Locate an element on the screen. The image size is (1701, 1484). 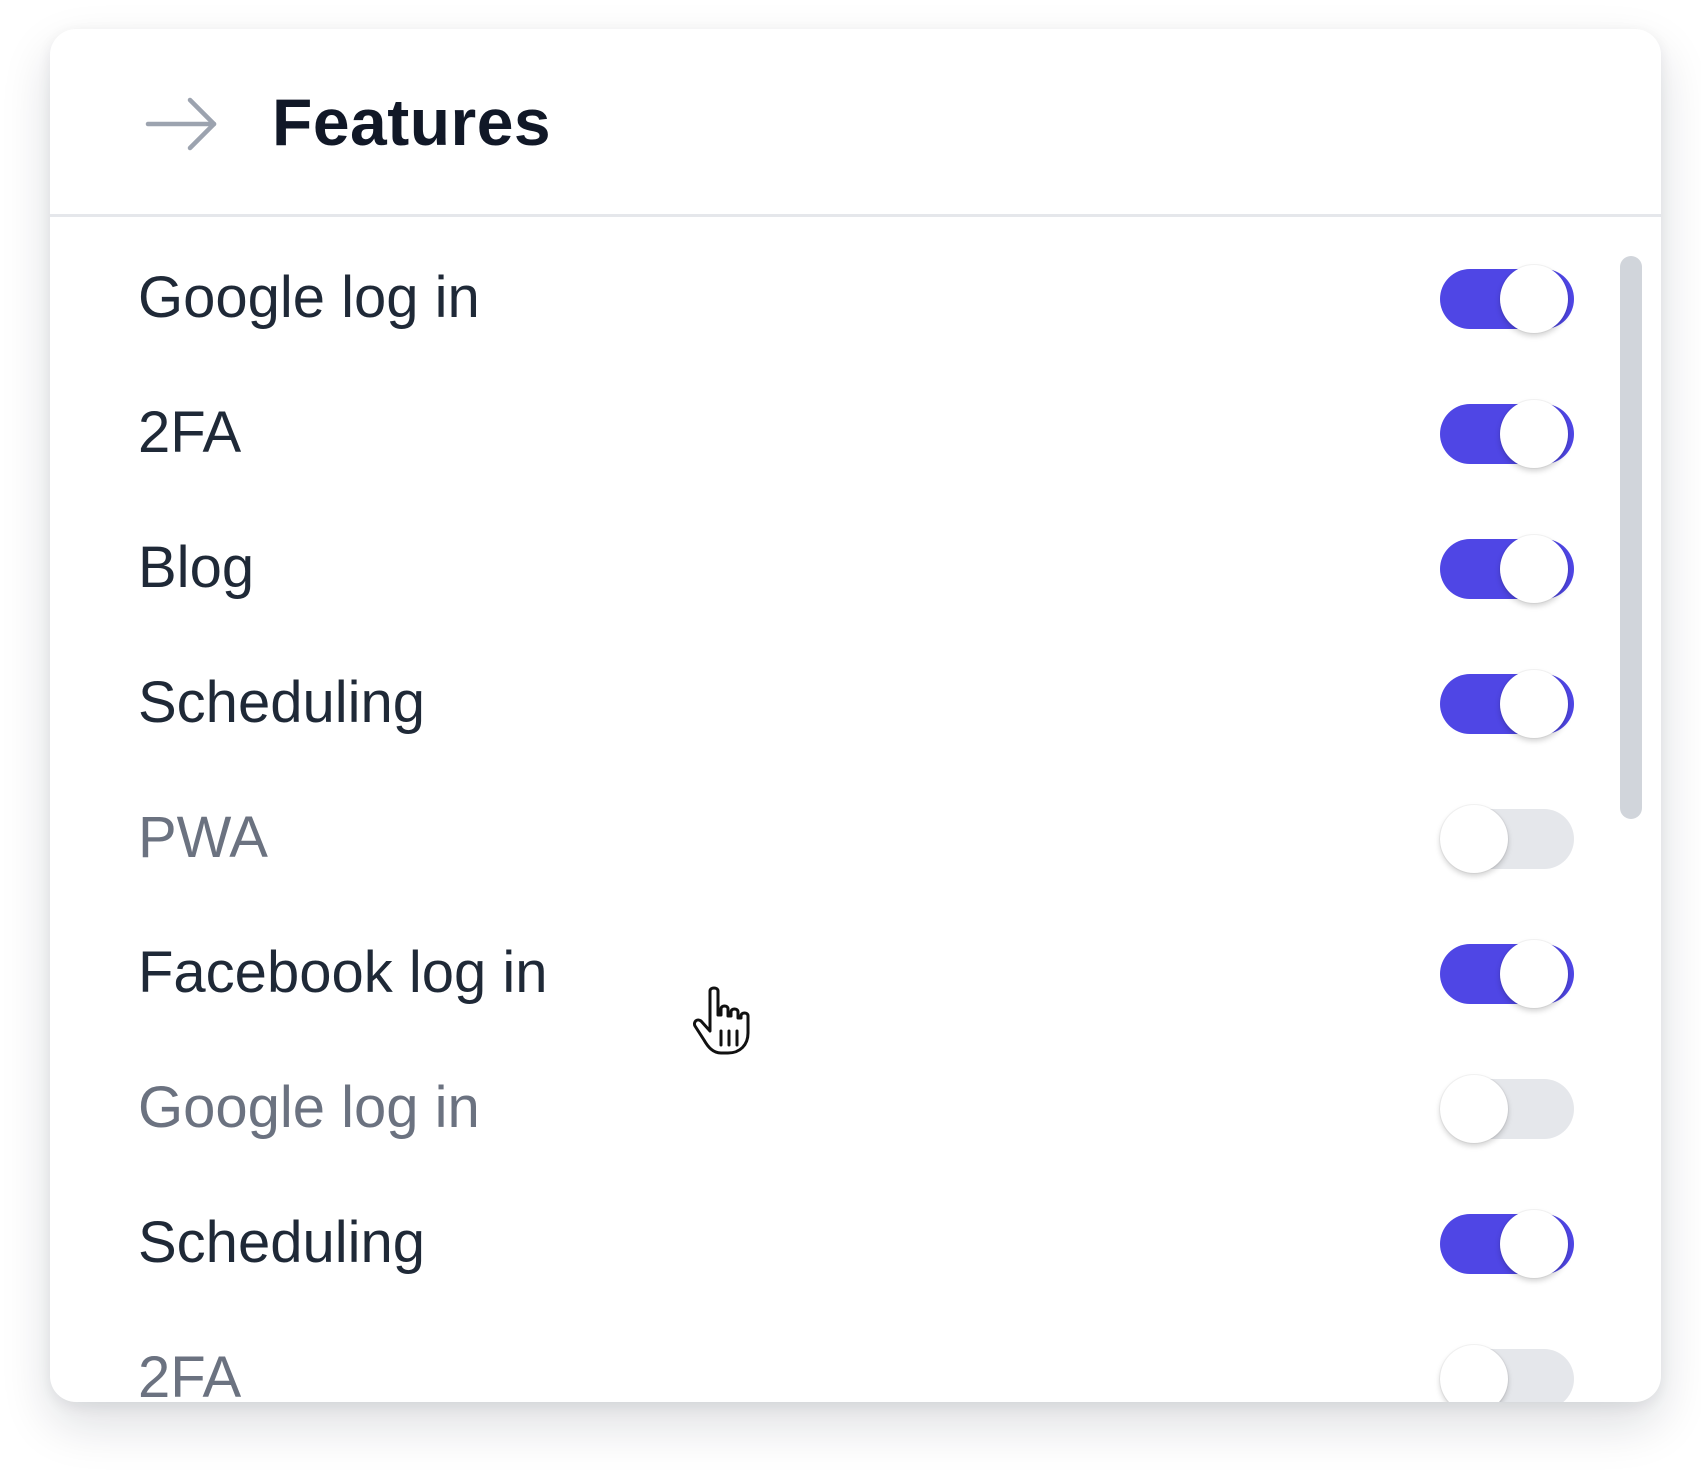
scrollbar-thumb is located at coordinates (1631, 537).